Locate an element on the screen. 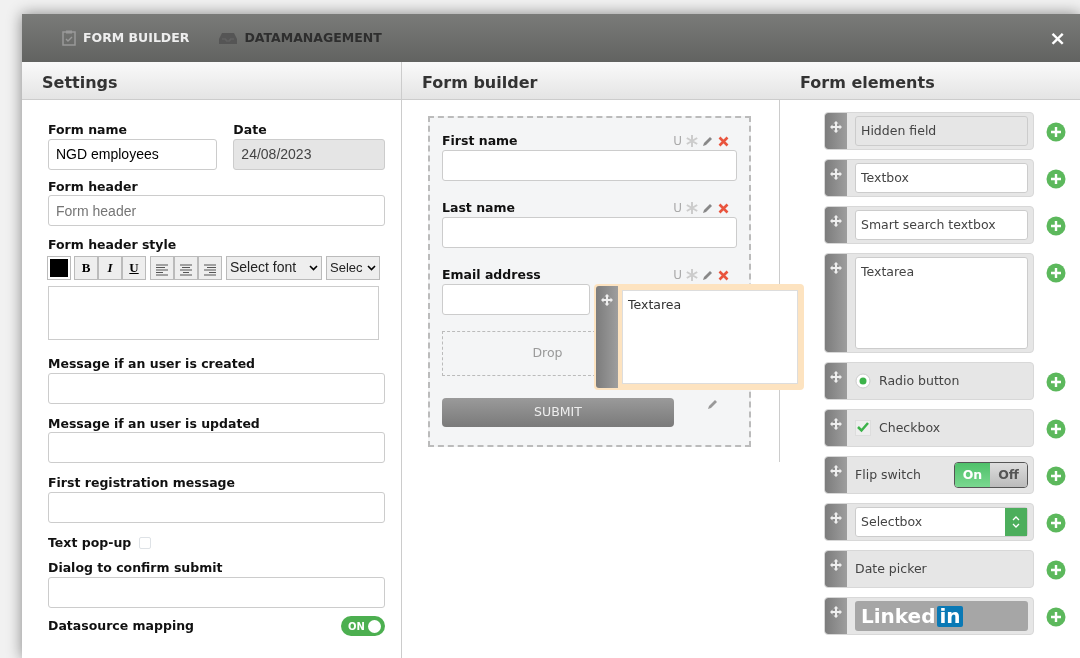  form-element: Checkbox is located at coordinates (929, 428).